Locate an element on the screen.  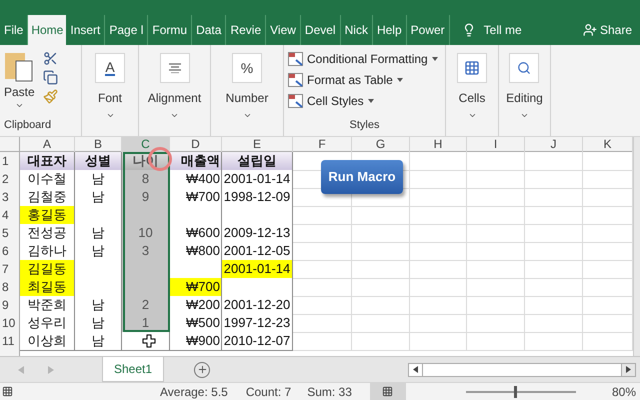
table-cell: ₩500 is located at coordinates (196, 323).